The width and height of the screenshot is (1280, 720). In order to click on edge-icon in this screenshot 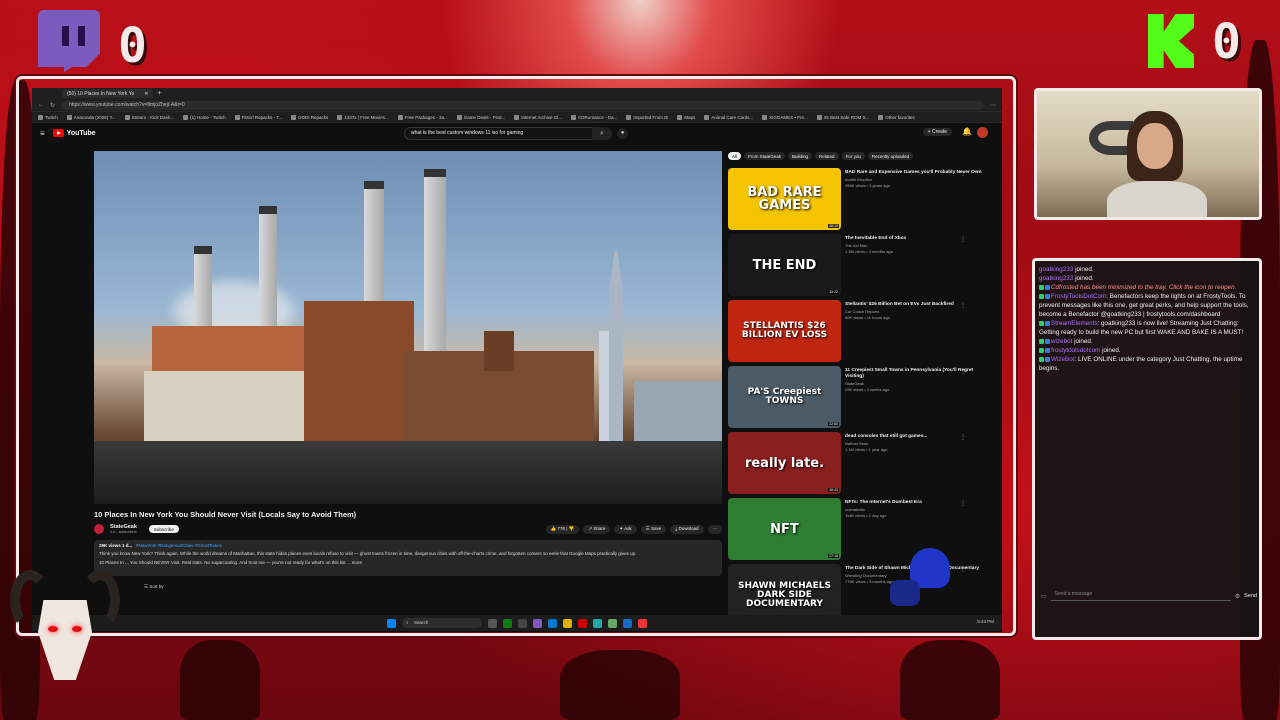, I will do `click(552, 623)`.